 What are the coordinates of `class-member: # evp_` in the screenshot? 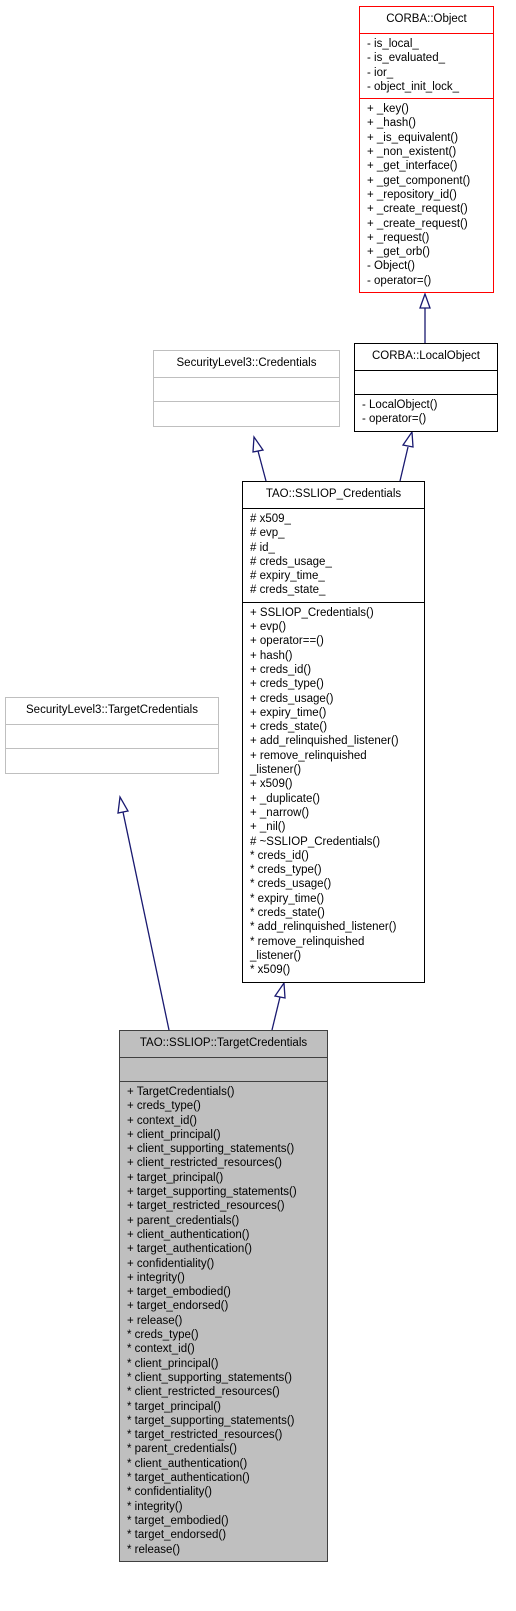 It's located at (267, 533).